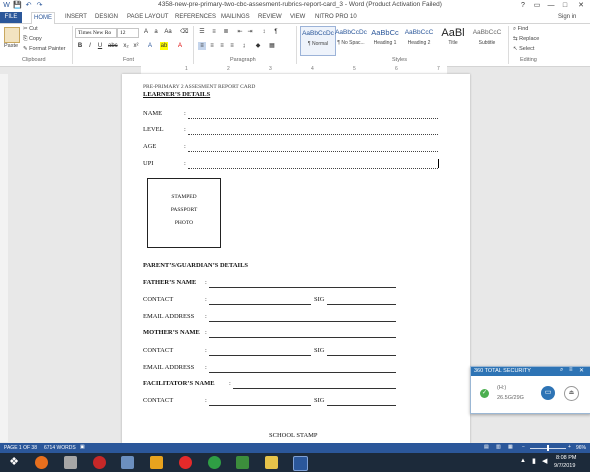 This screenshot has height=472, width=590. What do you see at coordinates (565, 5) in the screenshot?
I see `maximize-button: □` at bounding box center [565, 5].